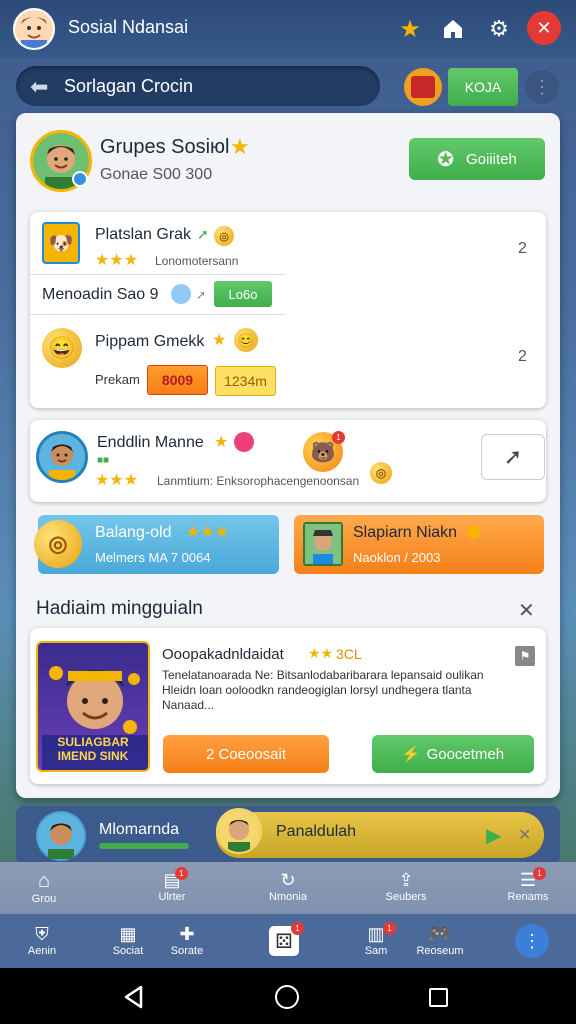 The image size is (576, 1024). I want to click on nav-item-calendar: ▦ Sociat, so click(128, 940).